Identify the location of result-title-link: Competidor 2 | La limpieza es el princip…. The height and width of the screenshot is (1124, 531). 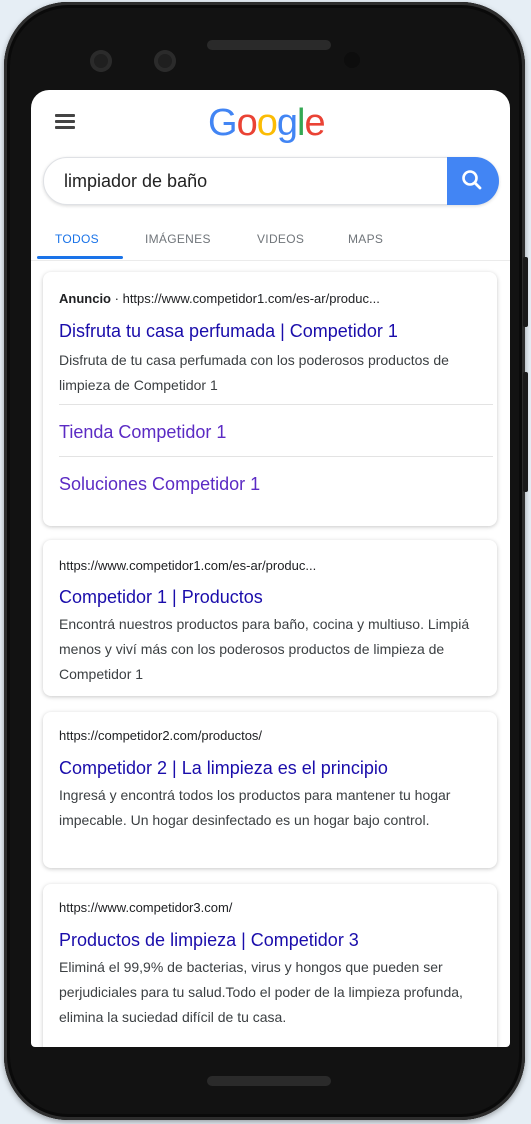
(223, 768).